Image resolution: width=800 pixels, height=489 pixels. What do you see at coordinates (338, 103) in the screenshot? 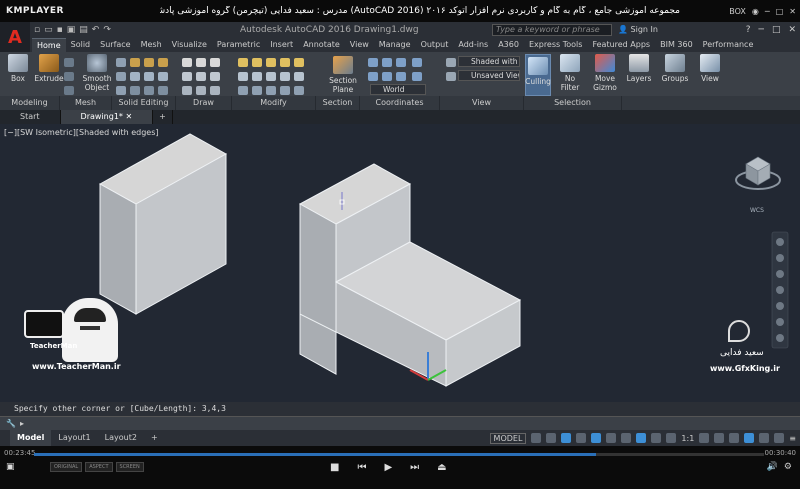
I see `panel-label-section: Section` at bounding box center [338, 103].